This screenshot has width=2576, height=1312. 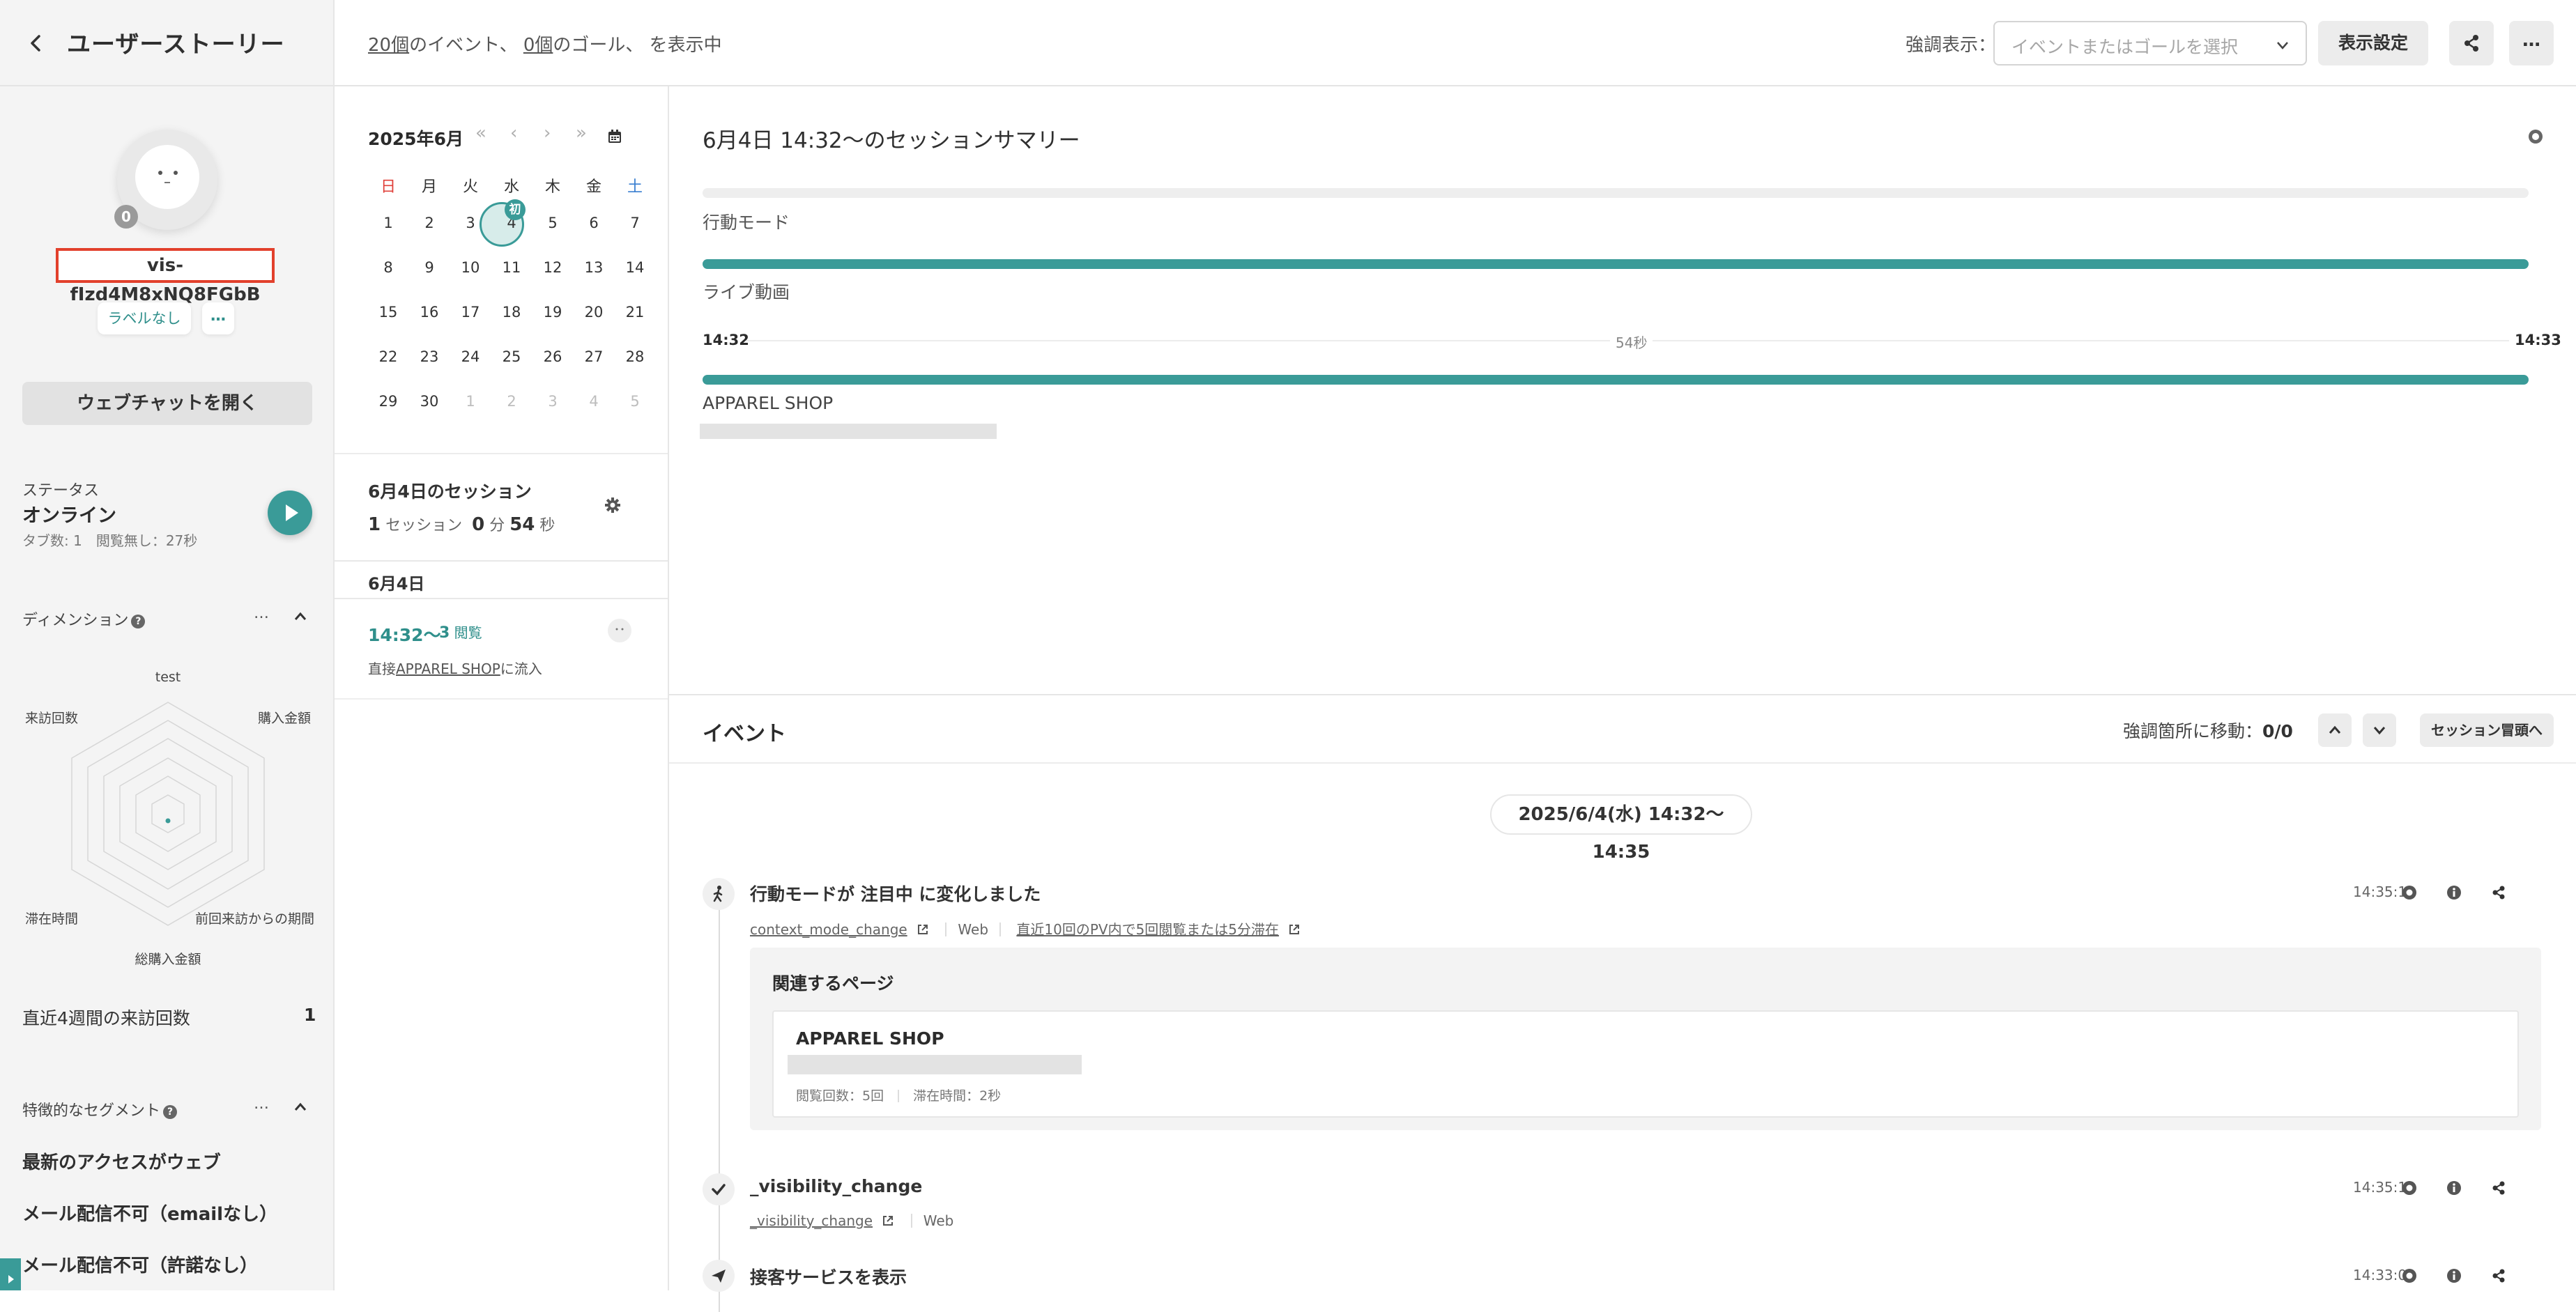 I want to click on weekday-label: 金, so click(x=593, y=187).